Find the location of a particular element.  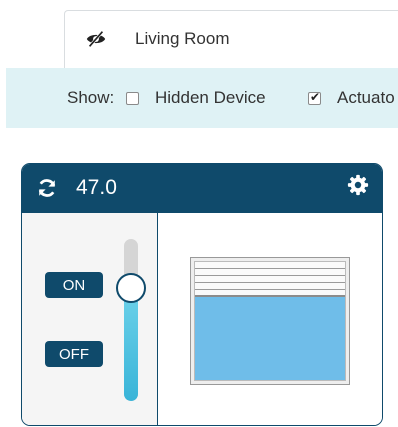

gear-icon is located at coordinates (358, 185).